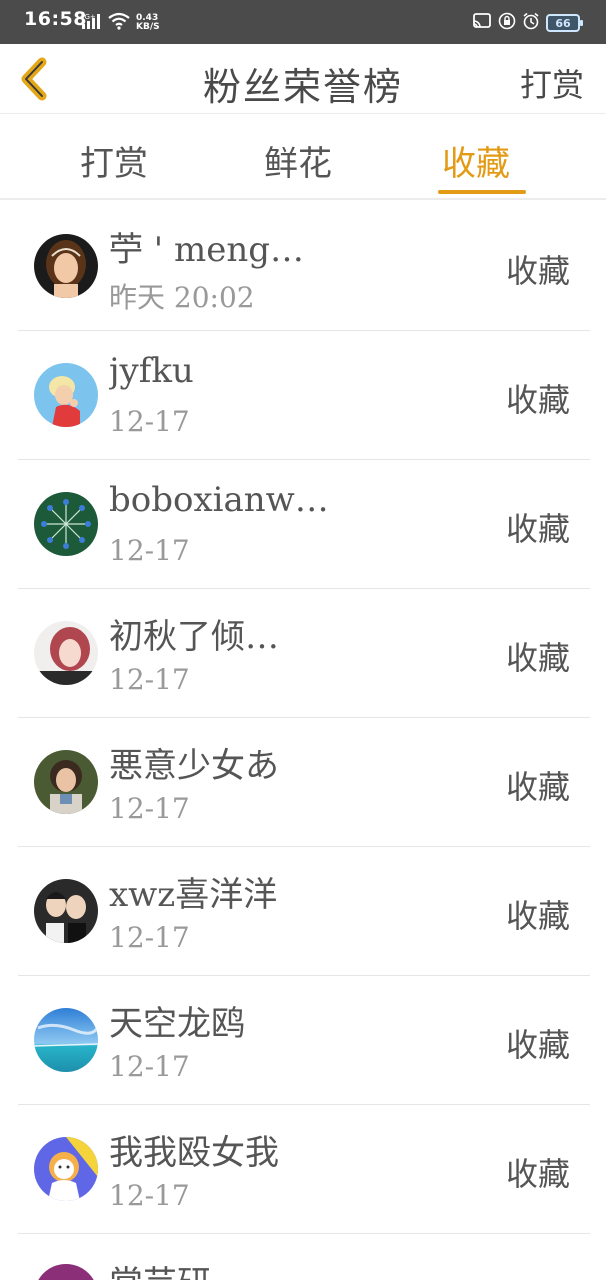 The image size is (606, 1280). I want to click on net-speed: 0.43 KB/S, so click(148, 22).